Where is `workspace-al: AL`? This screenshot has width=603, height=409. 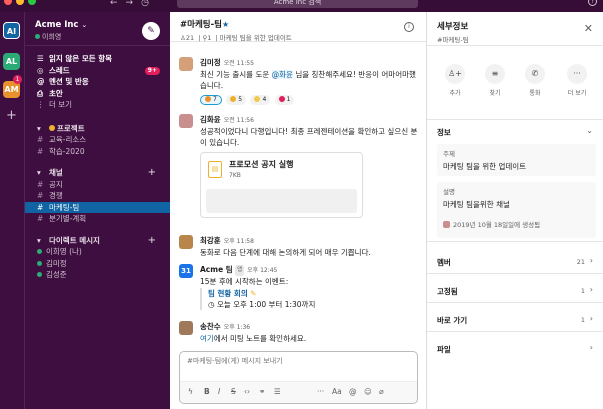
workspace-al: AL is located at coordinates (11, 61).